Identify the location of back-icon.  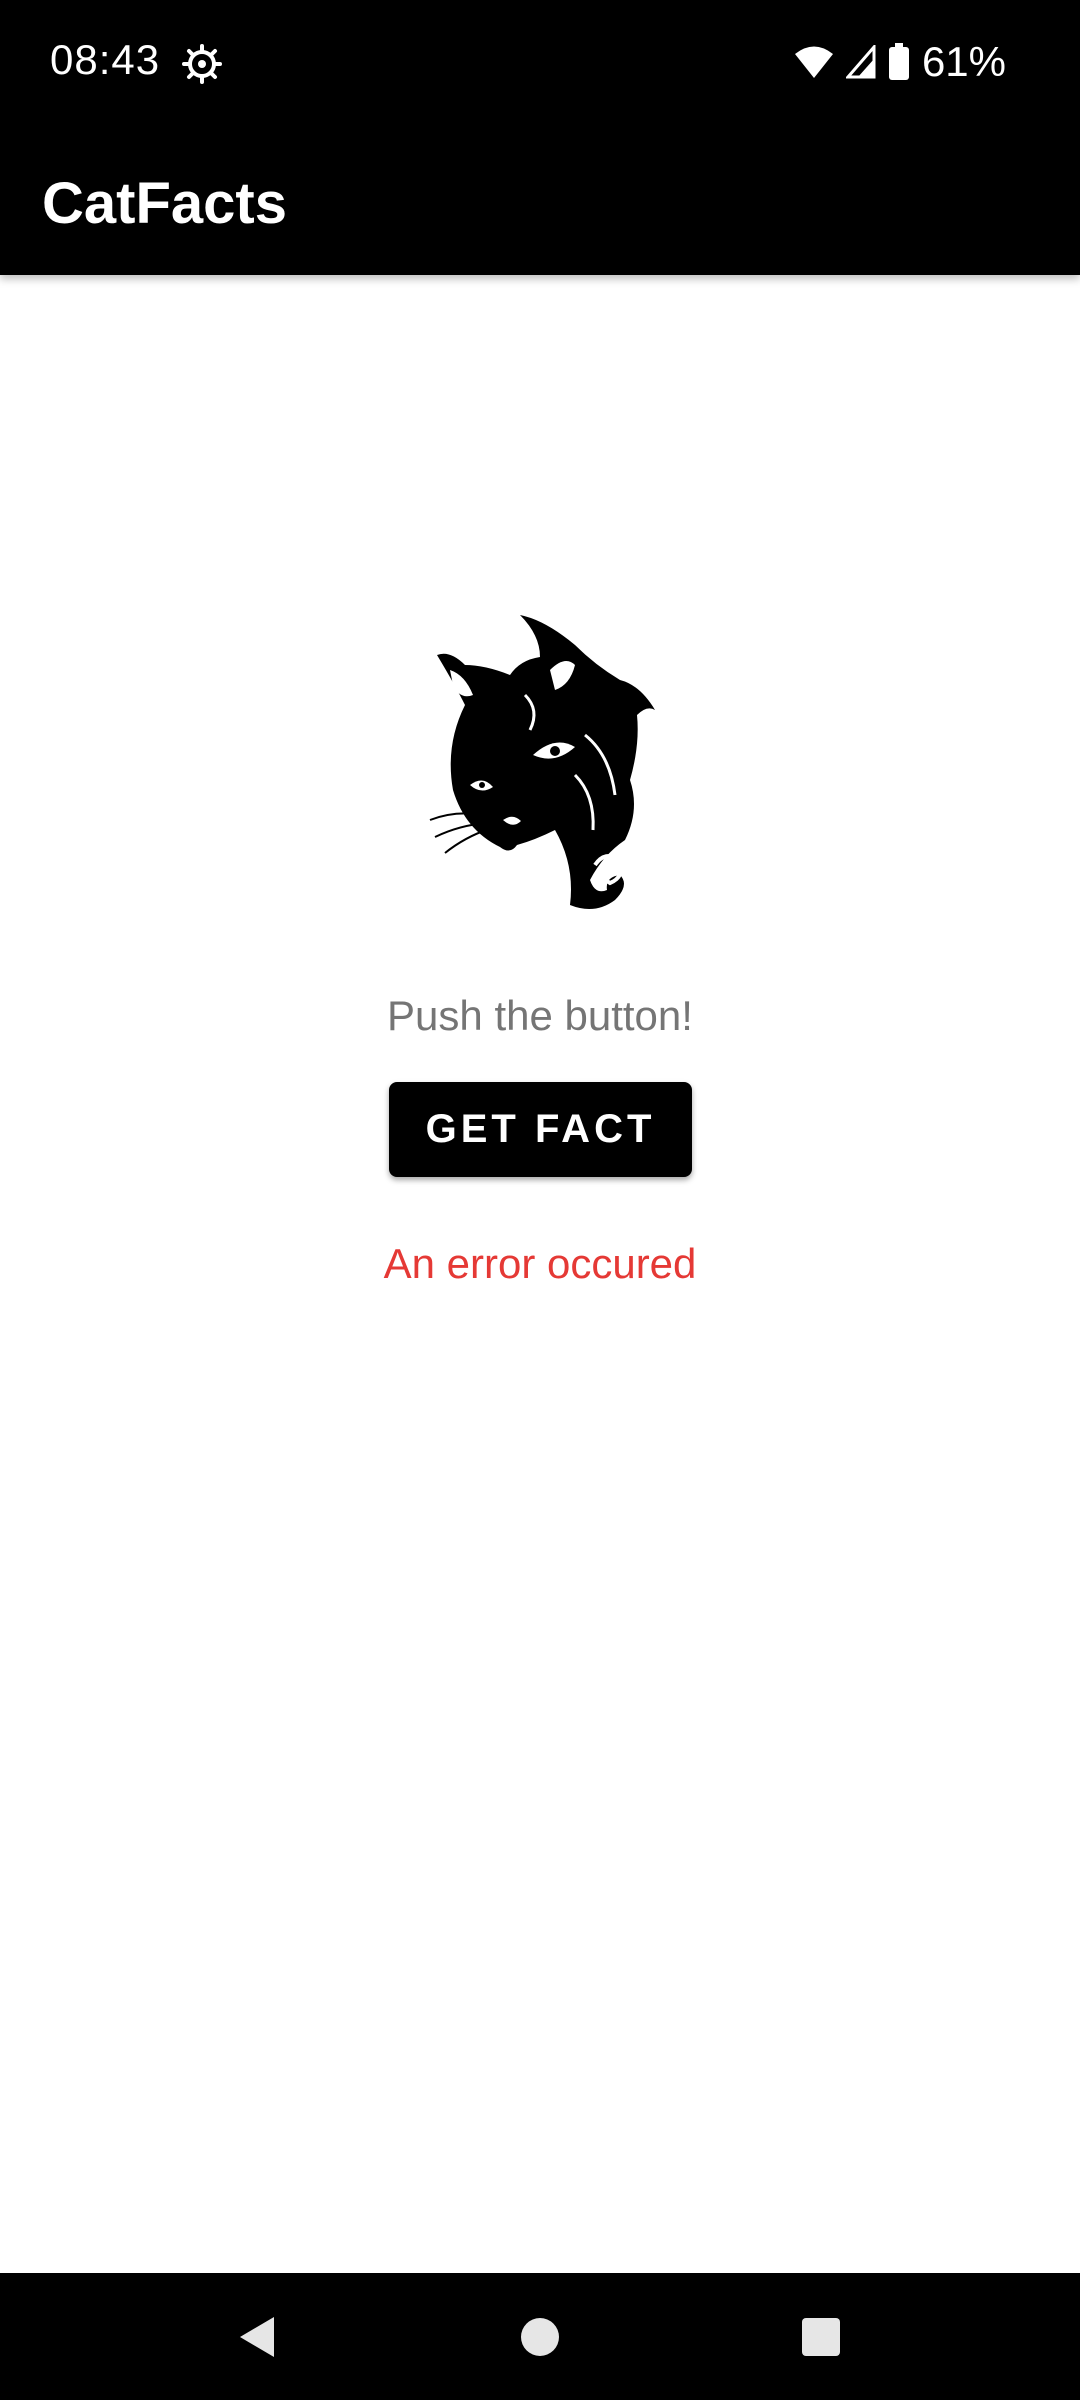
(257, 2336).